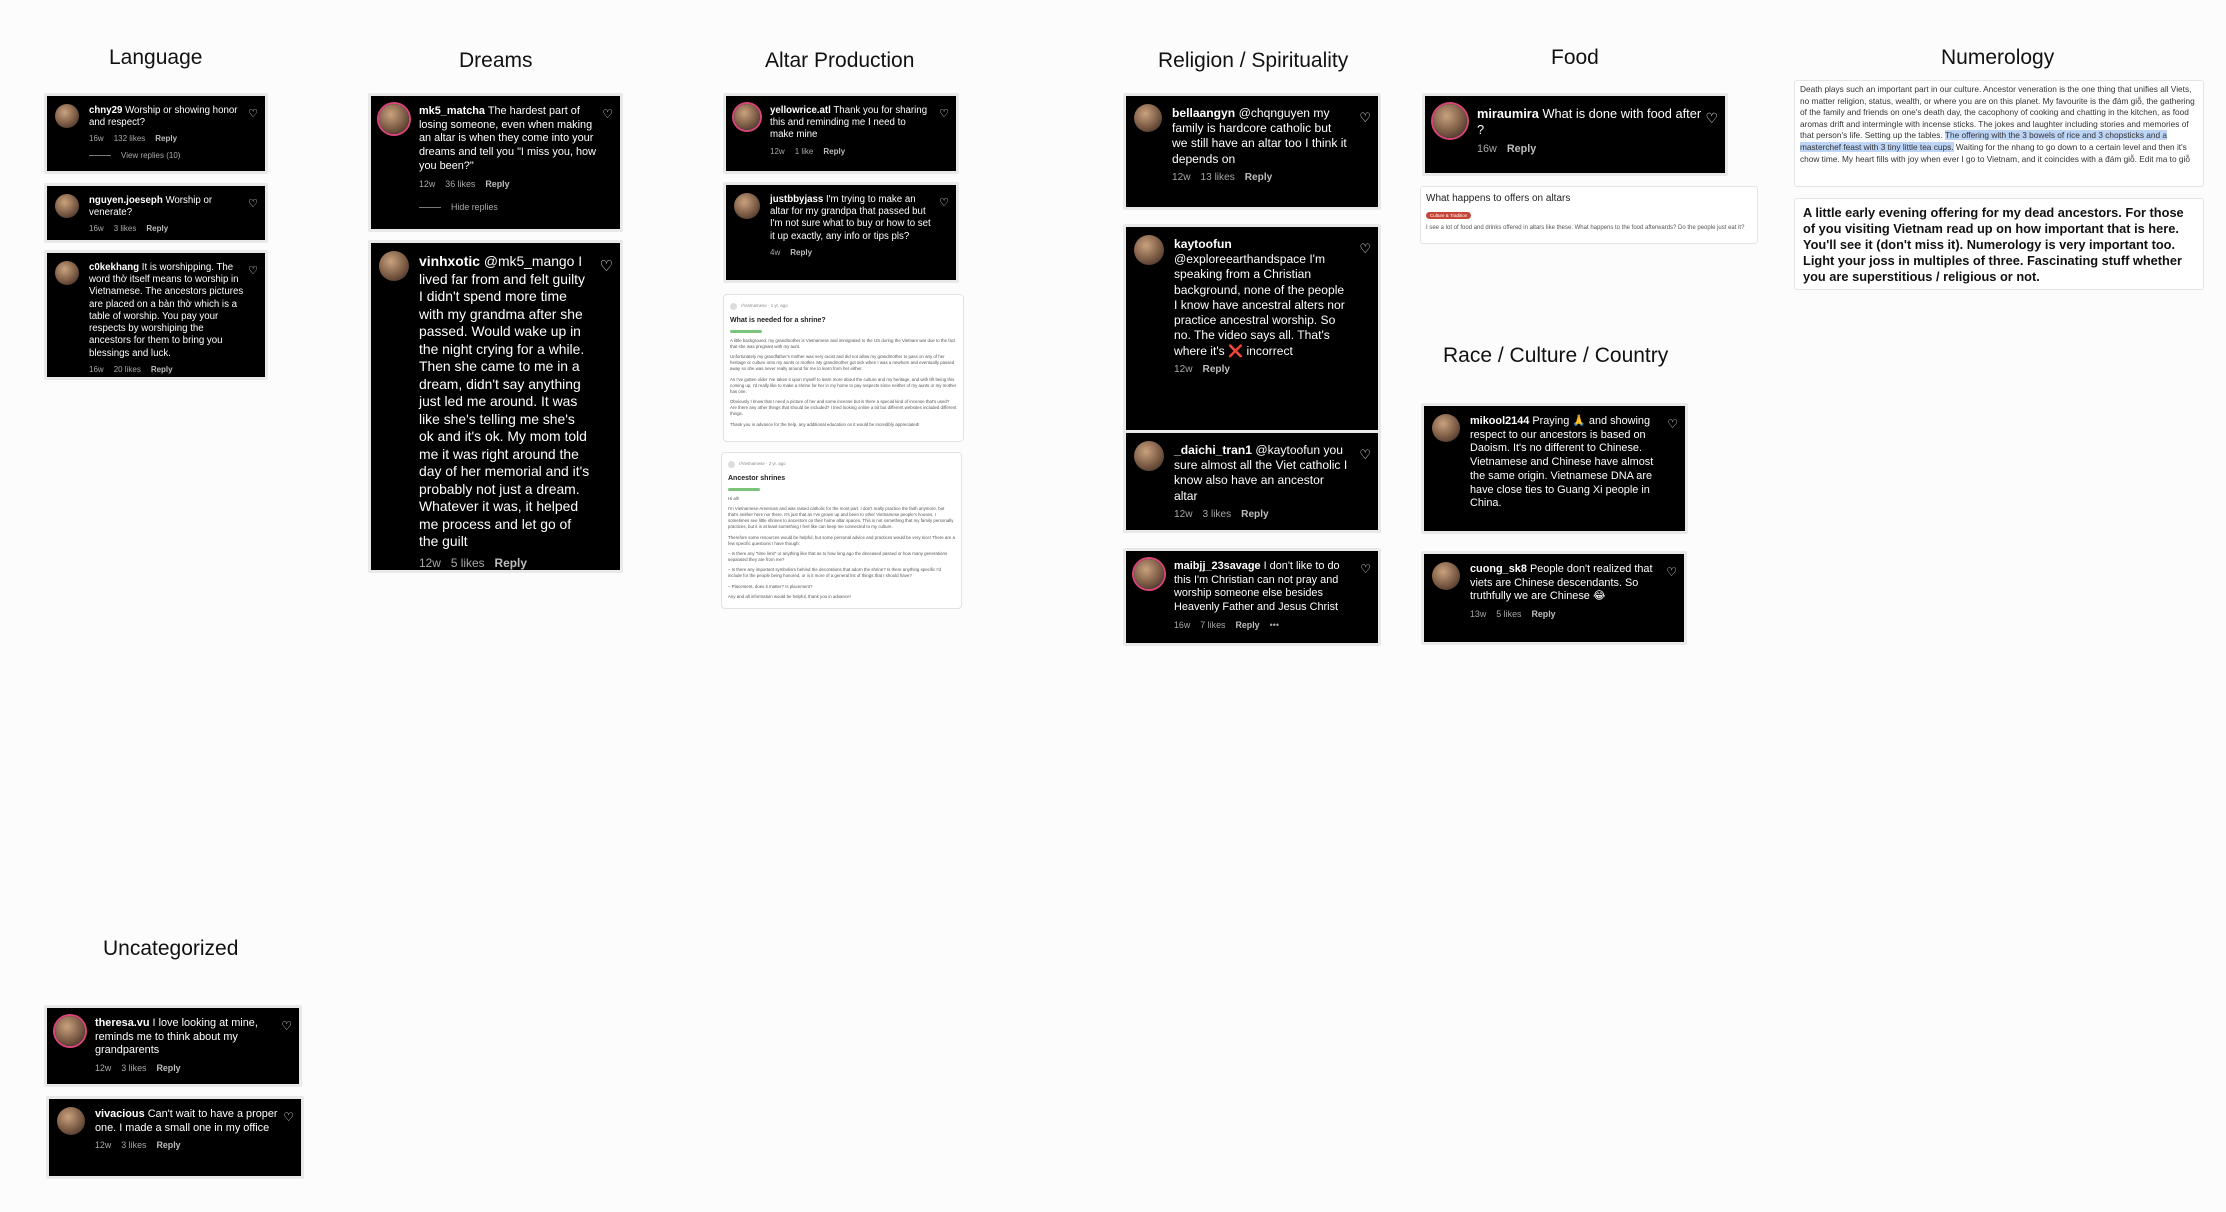  What do you see at coordinates (1217, 566) in the screenshot?
I see `comment-username: maibjj_23savage` at bounding box center [1217, 566].